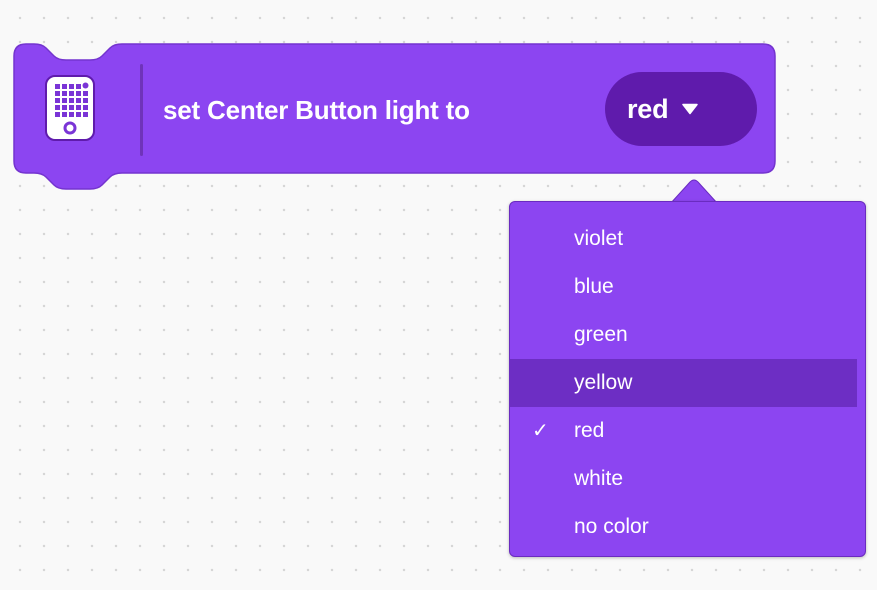 The width and height of the screenshot is (877, 590). Describe the element at coordinates (687, 527) in the screenshot. I see `menu-item-no-color: no color` at that location.